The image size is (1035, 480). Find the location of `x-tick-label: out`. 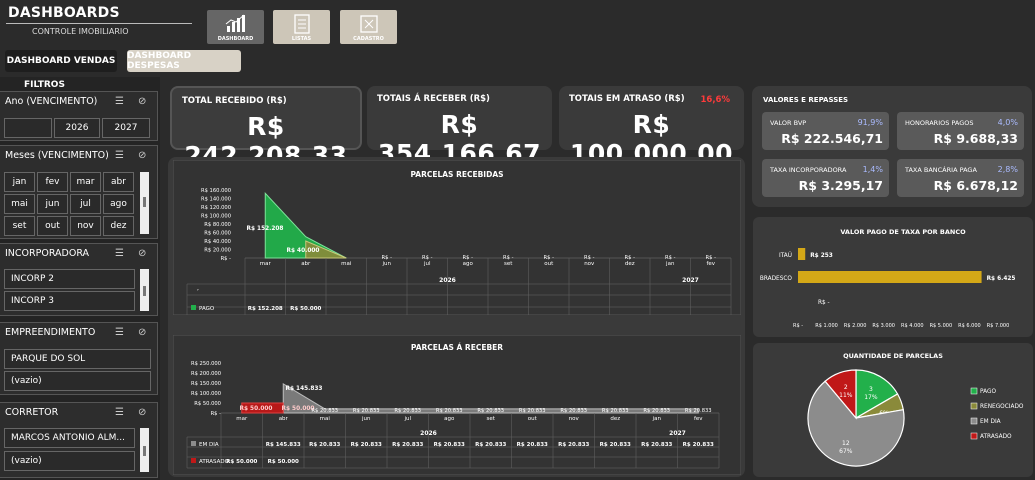

x-tick-label: out is located at coordinates (549, 264).